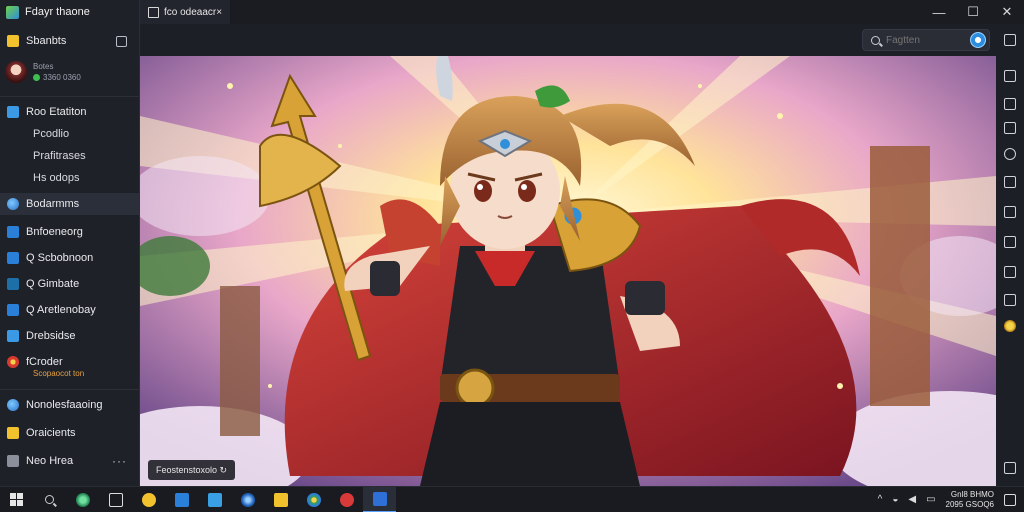  I want to click on search-box, so click(926, 40).